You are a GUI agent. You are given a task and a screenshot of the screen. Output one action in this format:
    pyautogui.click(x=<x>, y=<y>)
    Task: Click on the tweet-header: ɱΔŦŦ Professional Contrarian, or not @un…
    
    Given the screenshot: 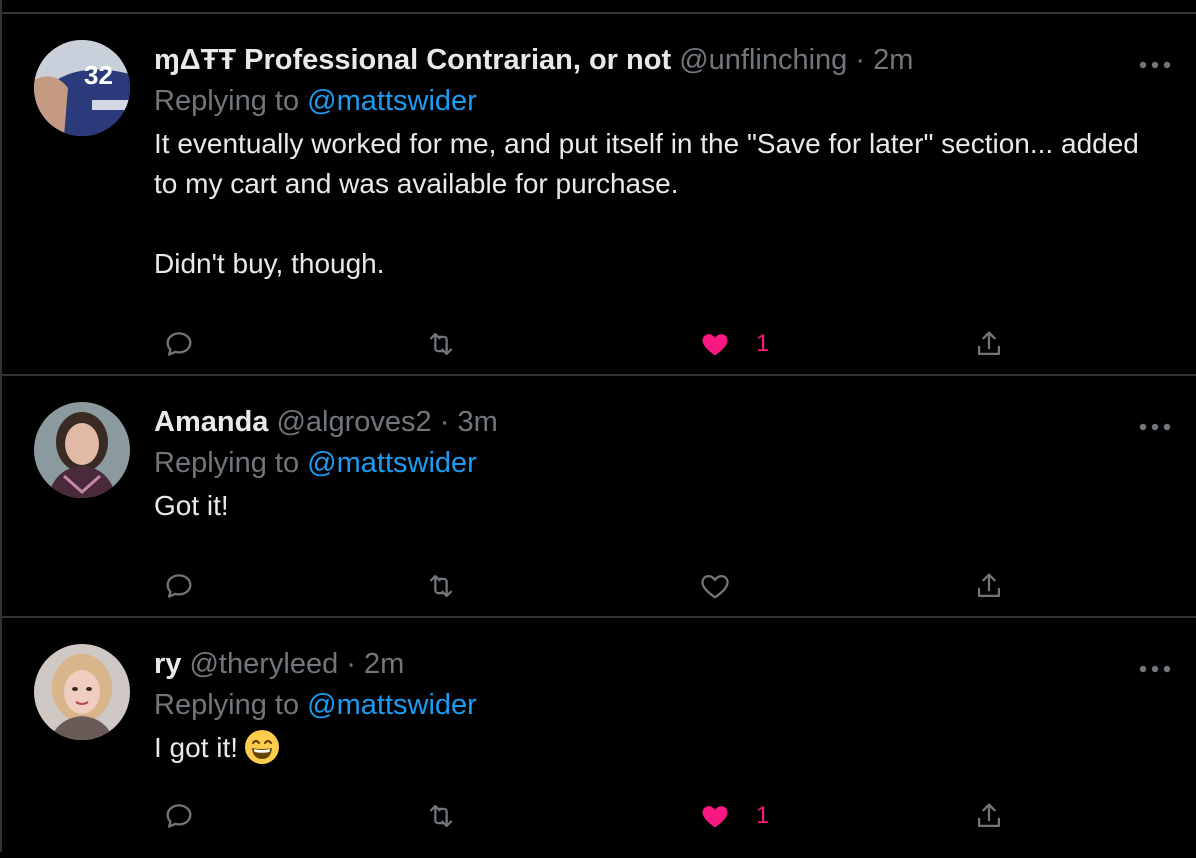 What is the action you would take?
    pyautogui.click(x=655, y=60)
    